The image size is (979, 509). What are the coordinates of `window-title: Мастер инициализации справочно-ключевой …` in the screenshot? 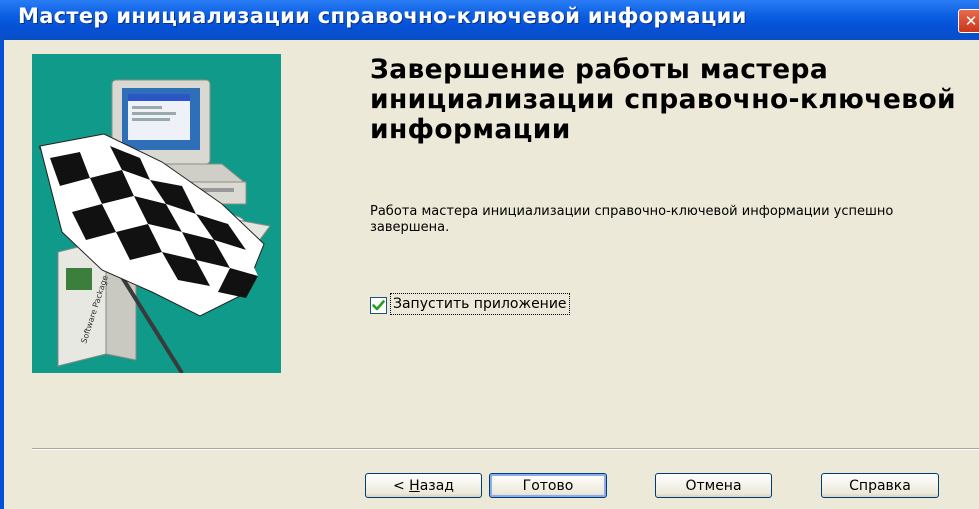 It's located at (382, 16).